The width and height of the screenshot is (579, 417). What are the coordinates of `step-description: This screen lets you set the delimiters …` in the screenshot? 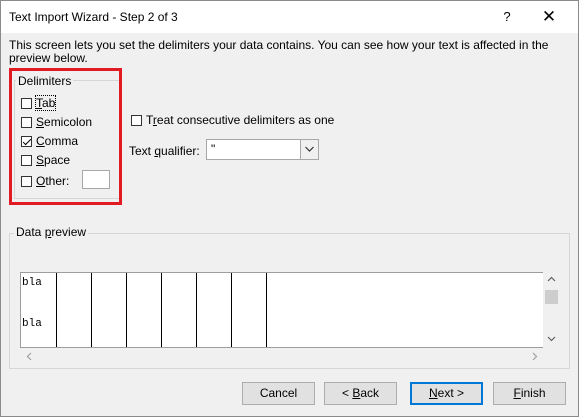 It's located at (279, 51).